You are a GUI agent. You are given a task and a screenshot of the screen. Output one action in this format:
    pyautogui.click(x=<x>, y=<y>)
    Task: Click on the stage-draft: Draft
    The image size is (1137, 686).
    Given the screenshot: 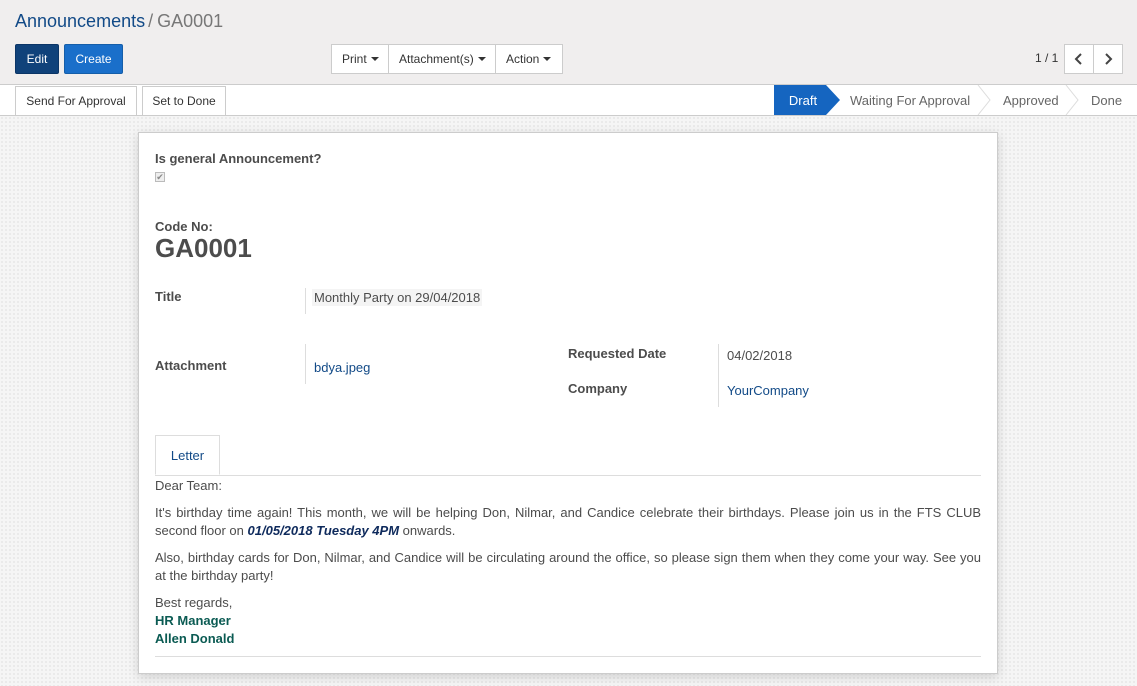 What is the action you would take?
    pyautogui.click(x=807, y=100)
    